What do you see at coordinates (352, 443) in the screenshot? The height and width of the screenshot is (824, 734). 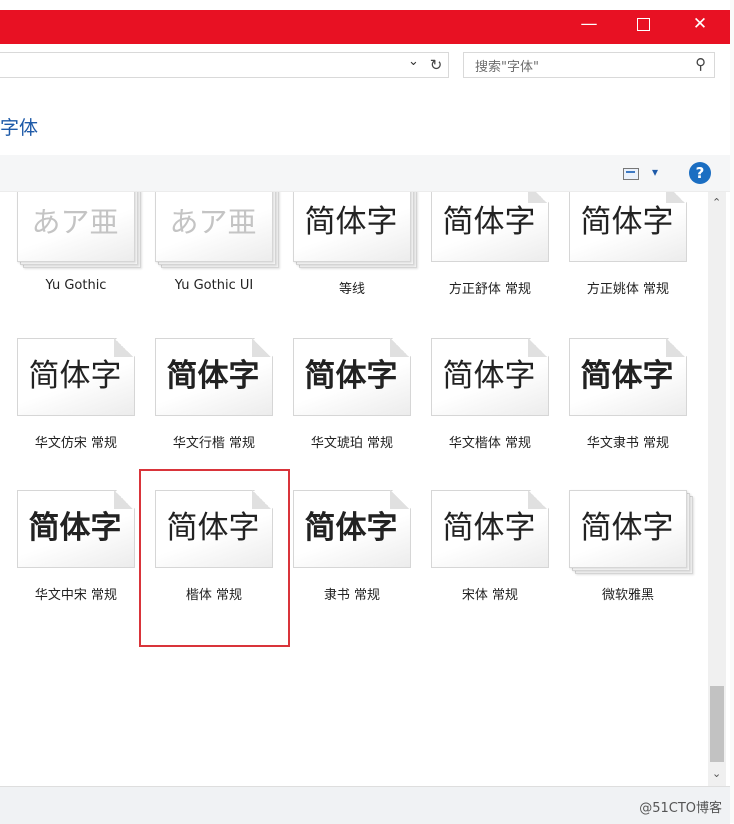 I see `font-name-label: 华文琥珀 常规` at bounding box center [352, 443].